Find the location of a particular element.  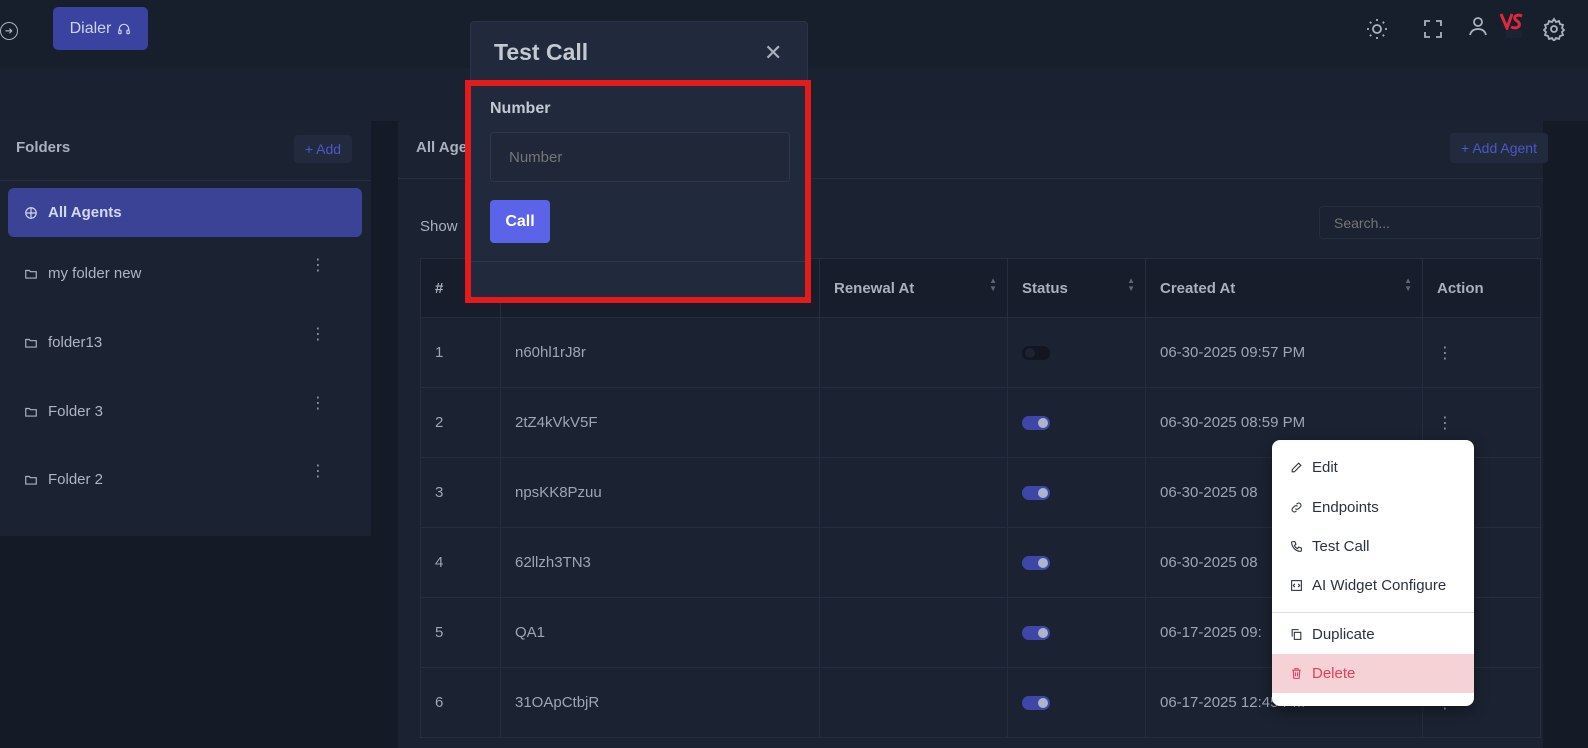

menu-item-endpoints: Endpoints is located at coordinates (1373, 507).